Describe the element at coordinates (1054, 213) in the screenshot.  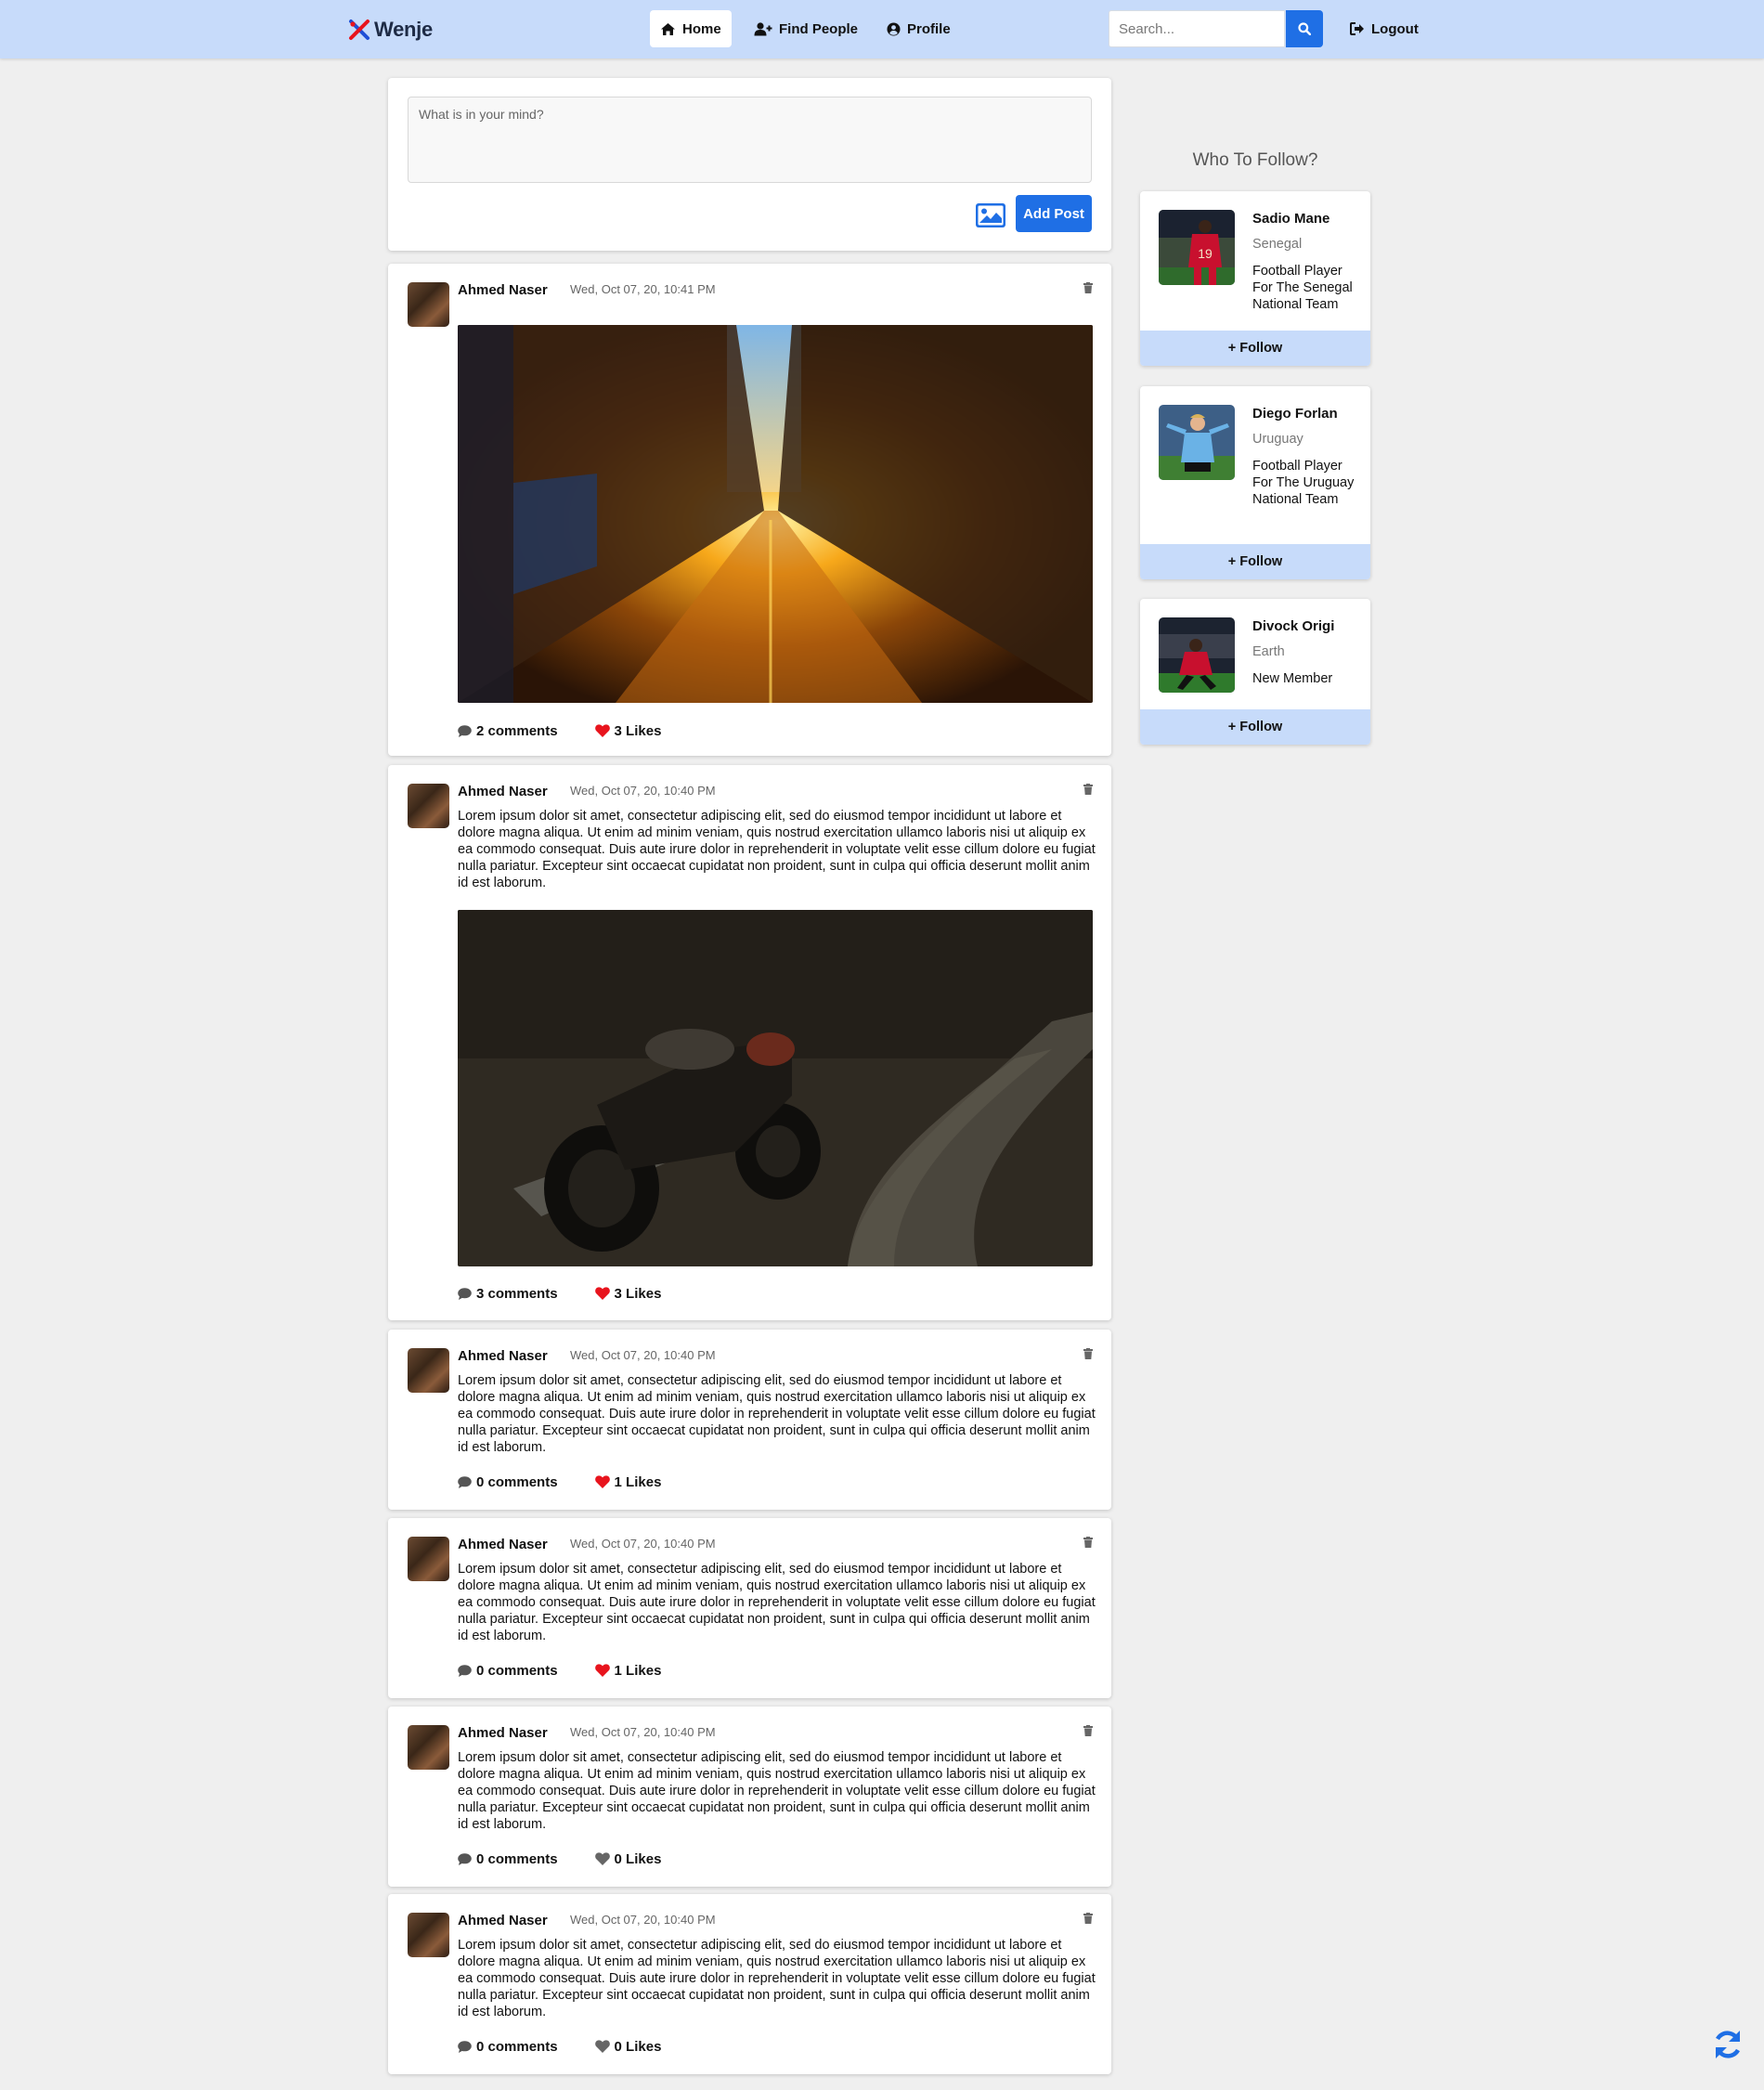
I see `add-post-button: Add Post` at that location.